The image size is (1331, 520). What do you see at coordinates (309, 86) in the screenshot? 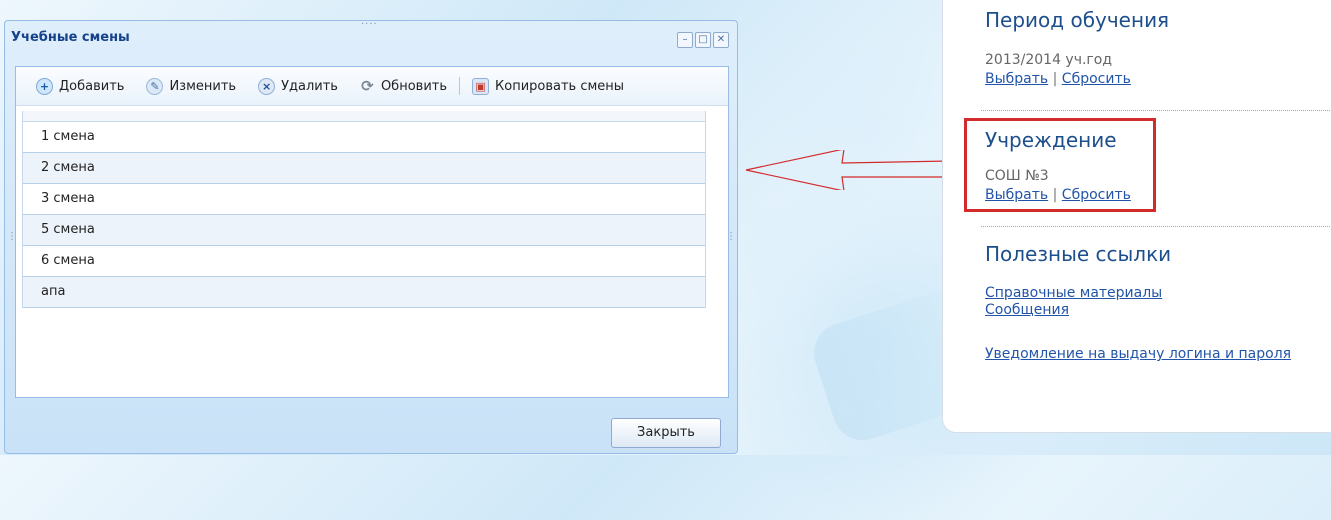
I see `delete-label: Удалить` at bounding box center [309, 86].